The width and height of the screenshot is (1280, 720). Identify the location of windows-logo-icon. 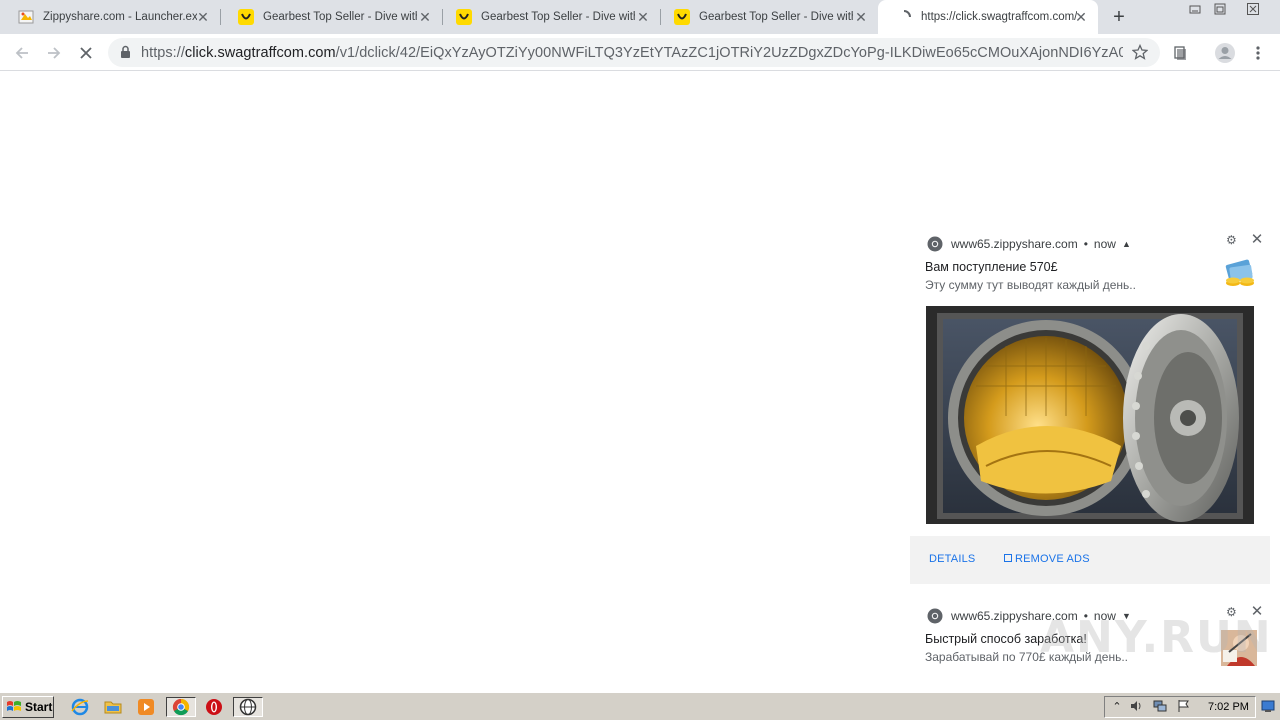
(14, 706).